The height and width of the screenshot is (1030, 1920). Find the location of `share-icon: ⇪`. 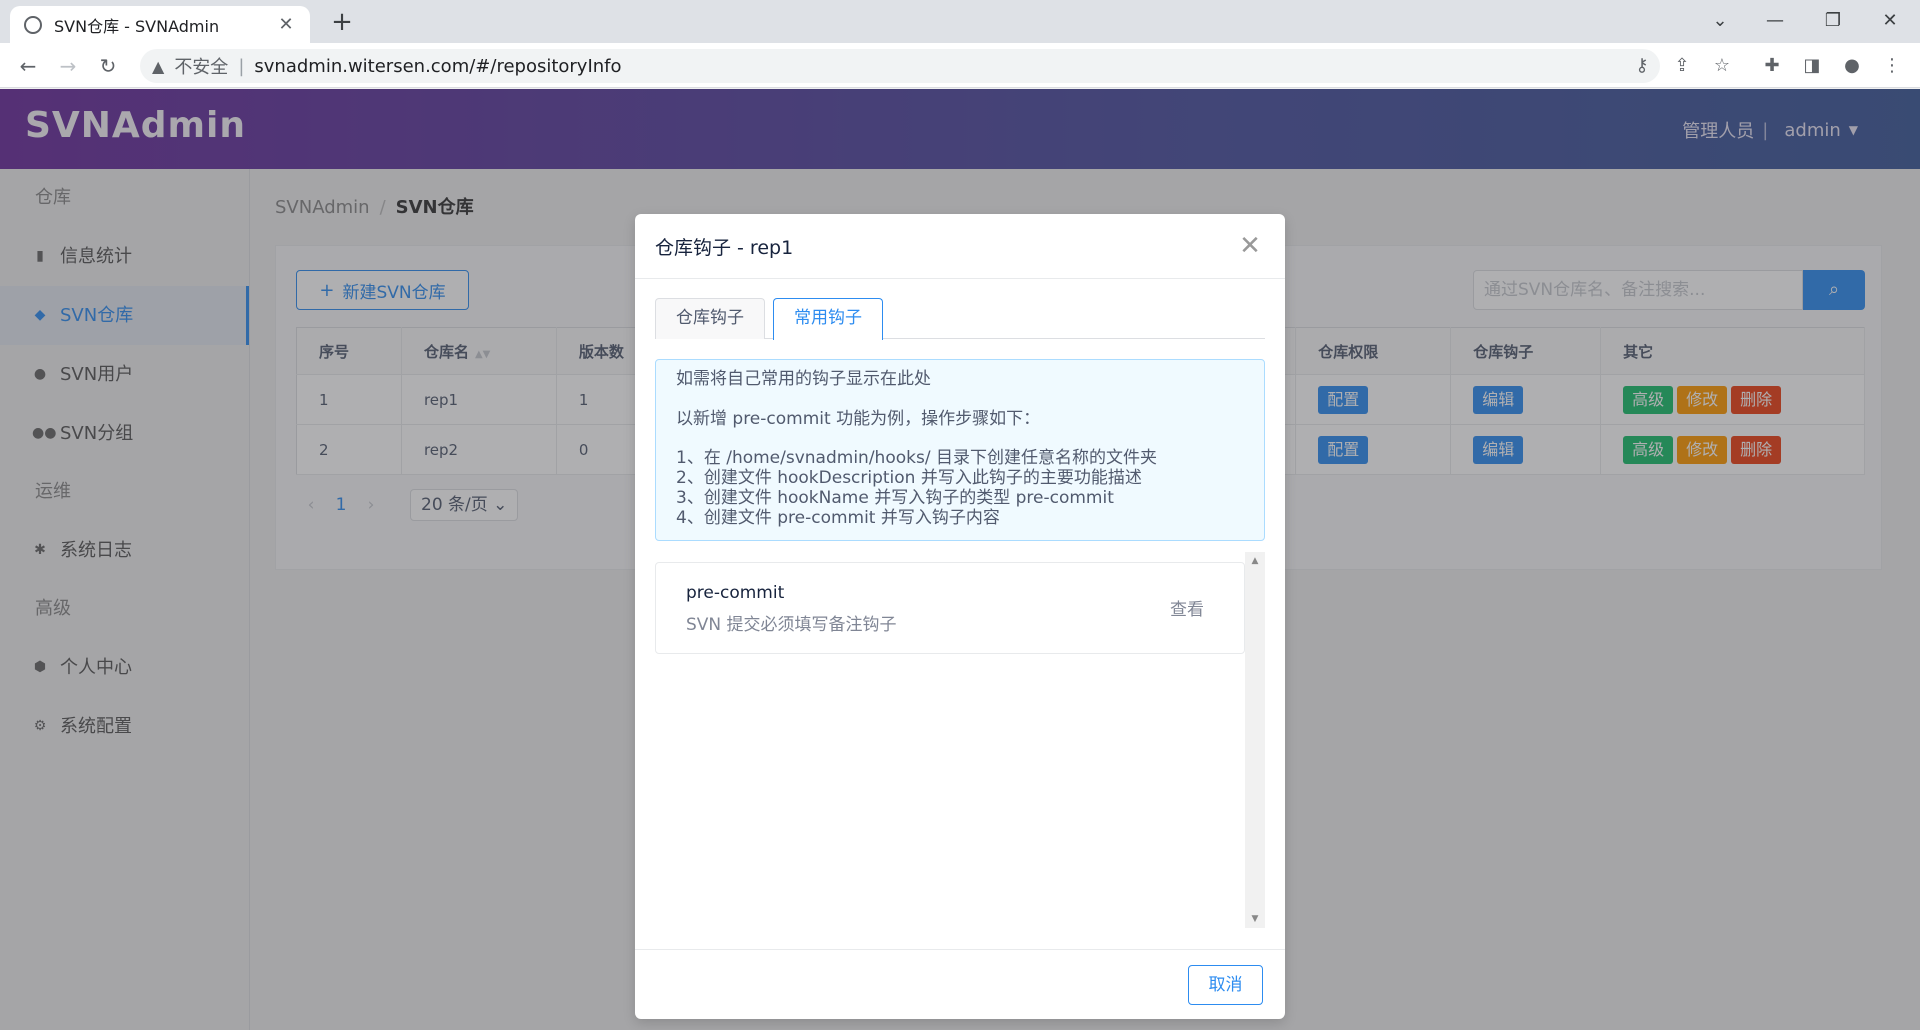

share-icon: ⇪ is located at coordinates (1682, 66).